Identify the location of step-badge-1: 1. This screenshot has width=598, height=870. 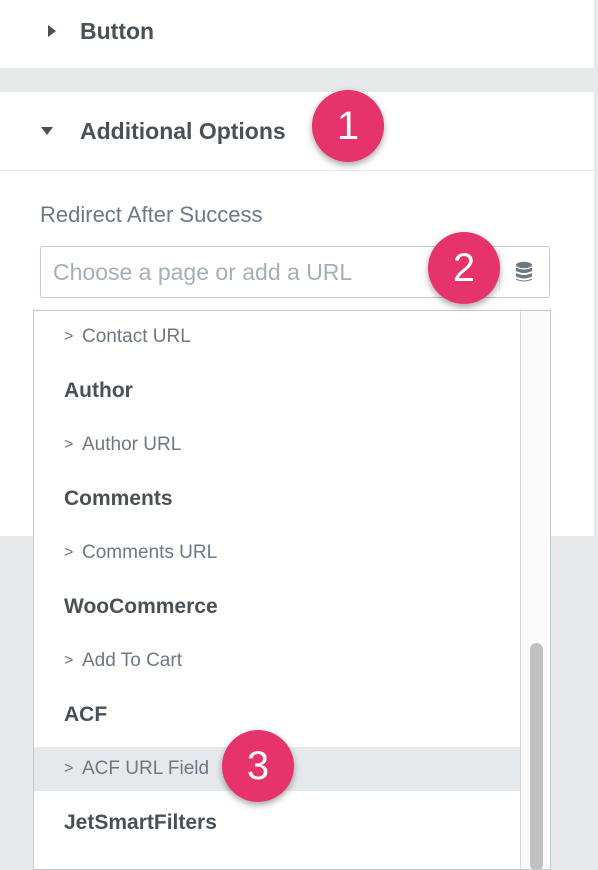
(348, 126).